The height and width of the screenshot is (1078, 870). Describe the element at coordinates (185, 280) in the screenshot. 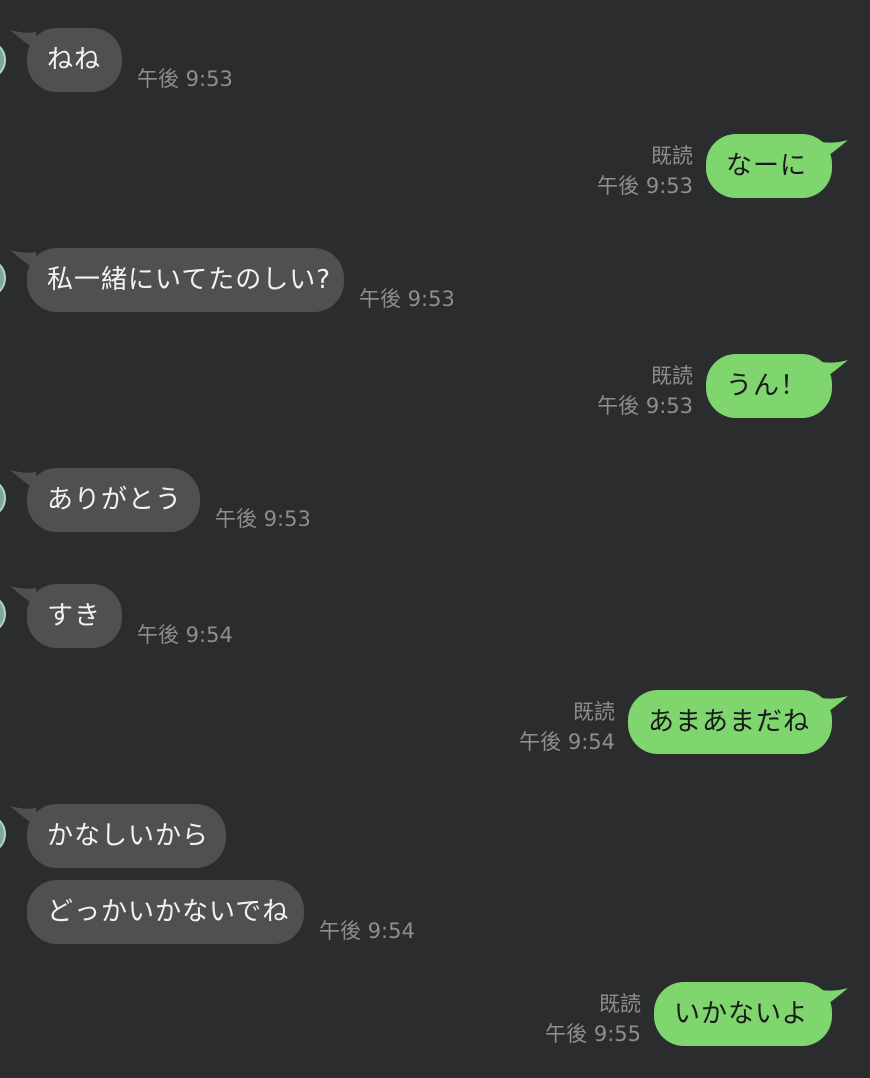

I see `message-bubble-incoming: 私一緒にいてたのしい?` at that location.